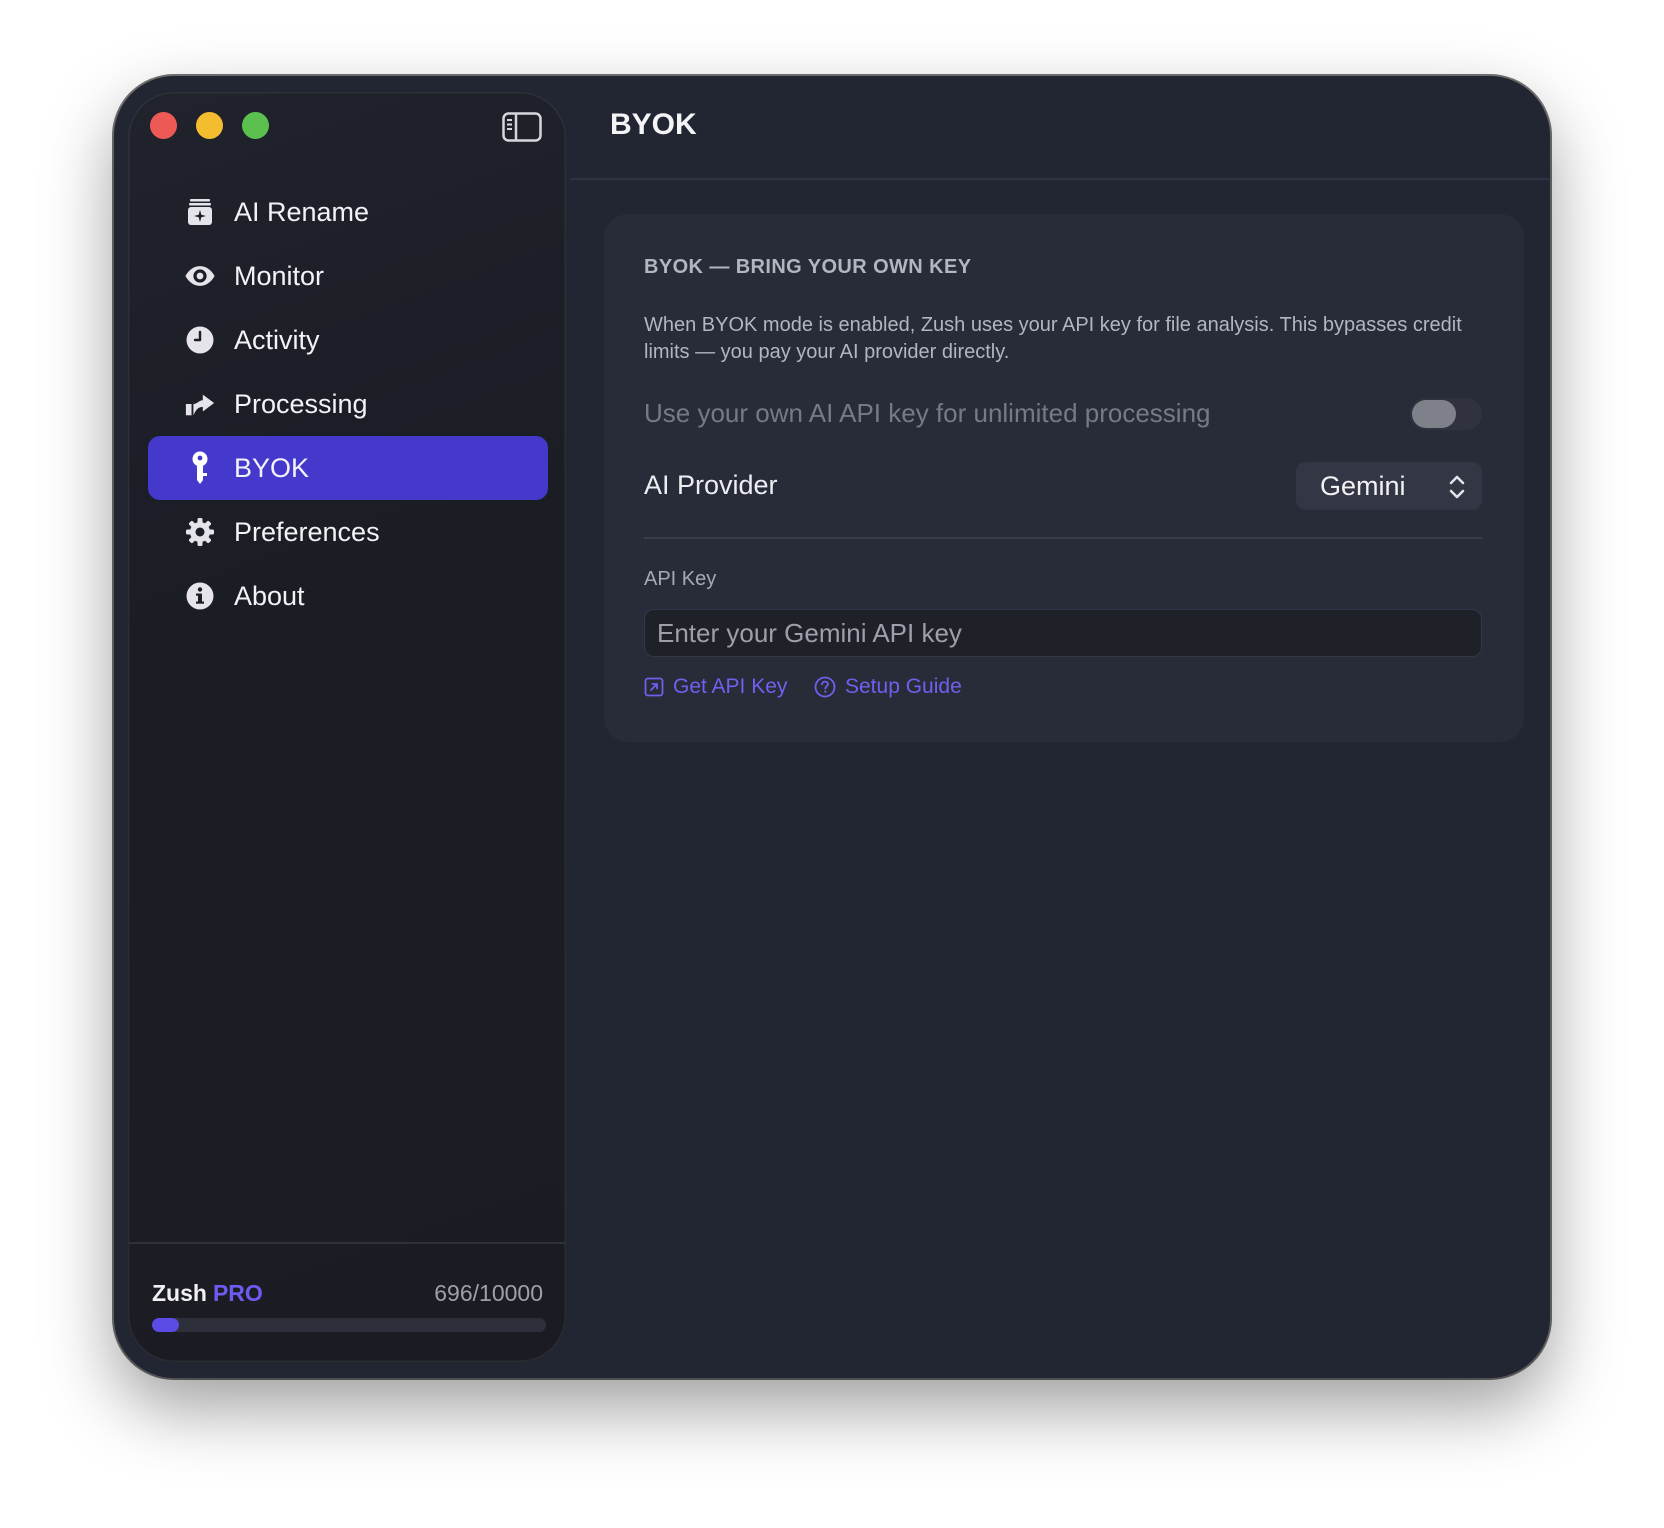  Describe the element at coordinates (200, 340) in the screenshot. I see `clock-icon` at that location.